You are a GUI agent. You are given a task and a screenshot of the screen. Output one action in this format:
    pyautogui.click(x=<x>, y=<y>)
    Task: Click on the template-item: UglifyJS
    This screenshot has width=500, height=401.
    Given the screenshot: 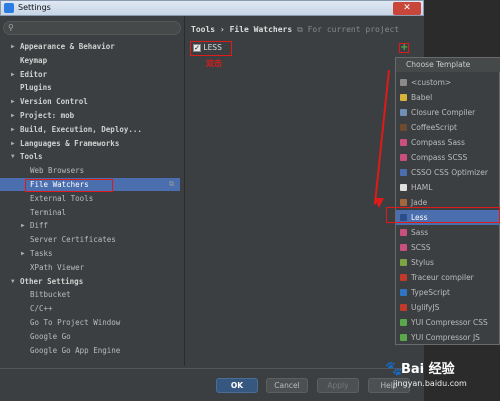 What is the action you would take?
    pyautogui.click(x=448, y=307)
    